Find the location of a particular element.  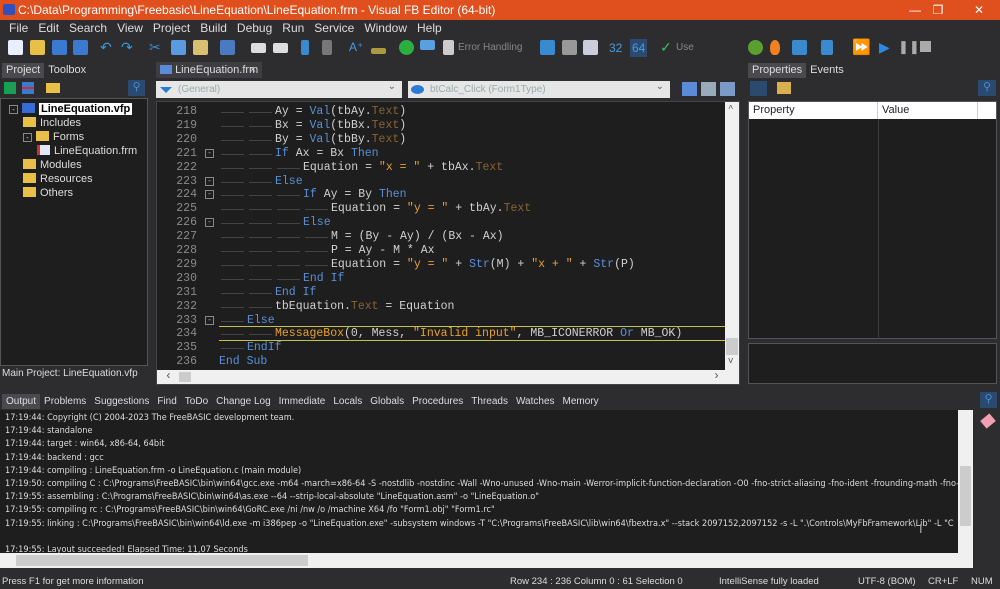

unformat-icon is located at coordinates (378, 51).